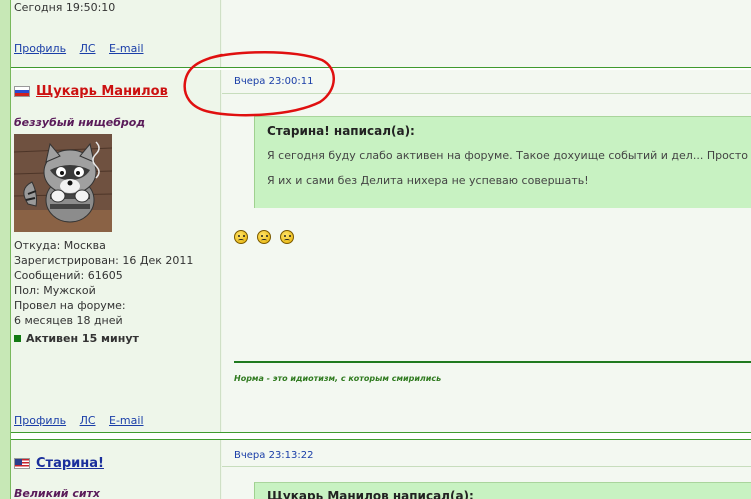 This screenshot has width=751, height=499. I want to click on post-1-author: Щукарь Манилов, so click(91, 91).